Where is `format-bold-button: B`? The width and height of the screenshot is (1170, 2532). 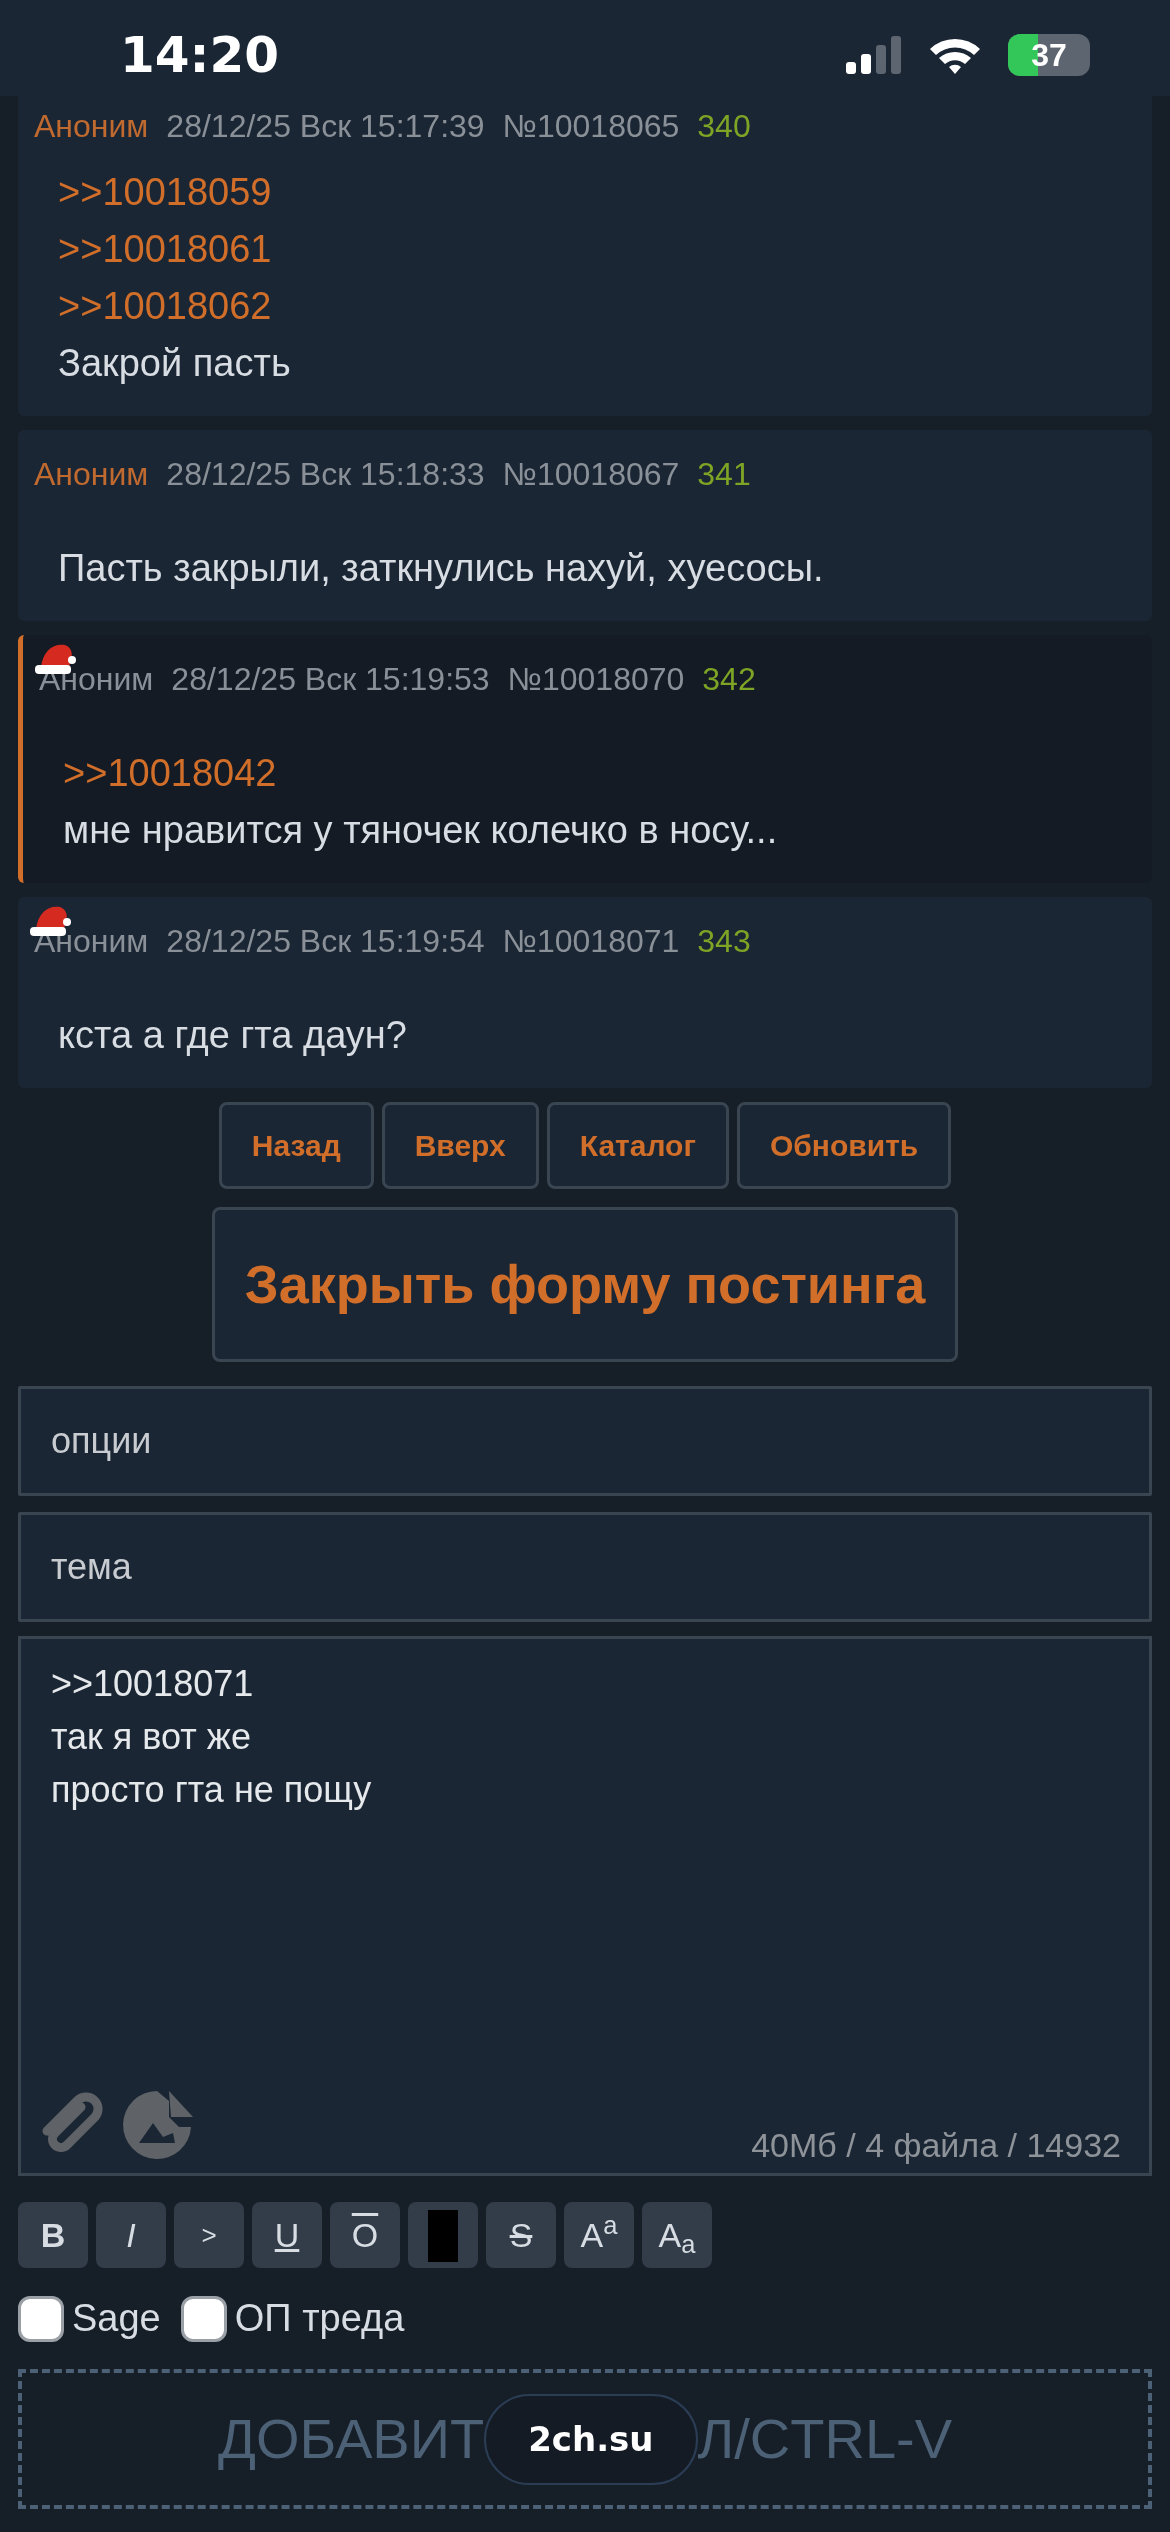 format-bold-button: B is located at coordinates (53, 2235).